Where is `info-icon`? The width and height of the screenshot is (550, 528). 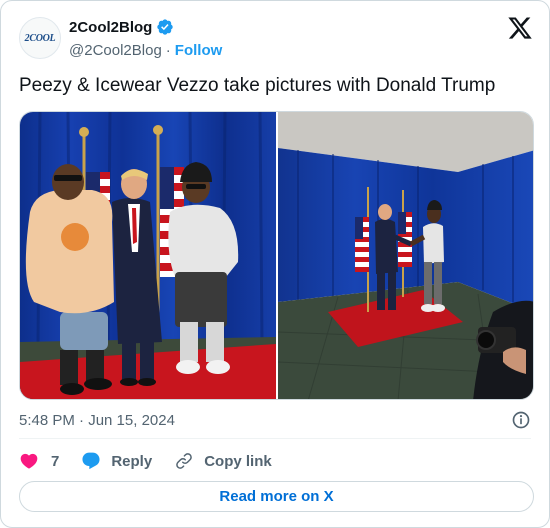 info-icon is located at coordinates (521, 420).